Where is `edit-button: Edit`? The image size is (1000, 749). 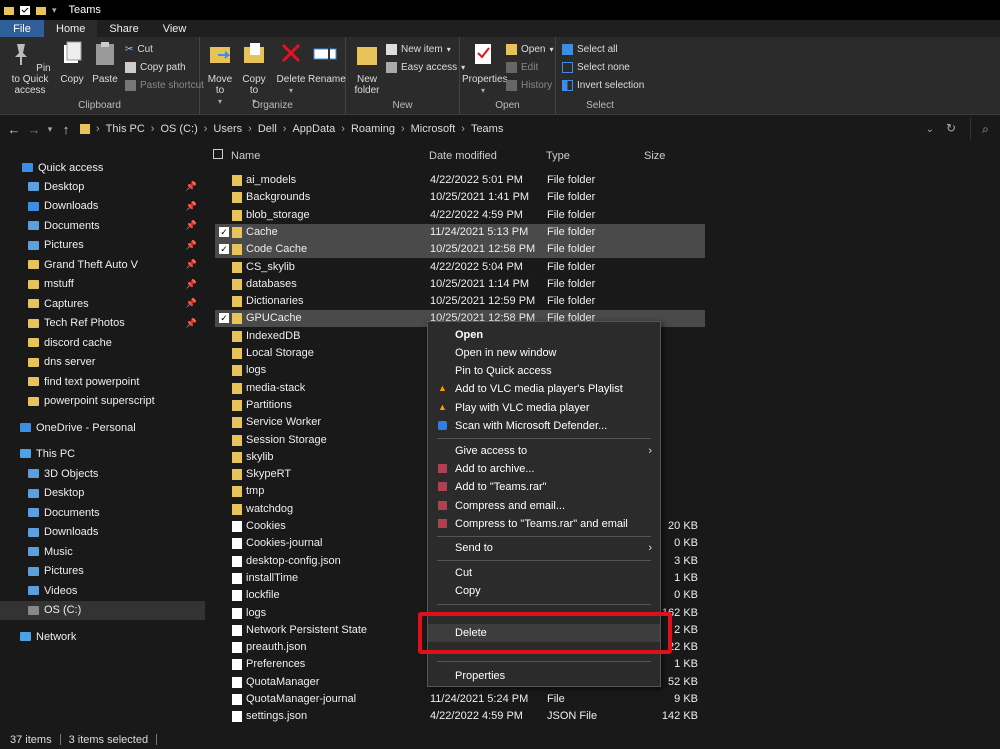 edit-button: Edit is located at coordinates (522, 67).